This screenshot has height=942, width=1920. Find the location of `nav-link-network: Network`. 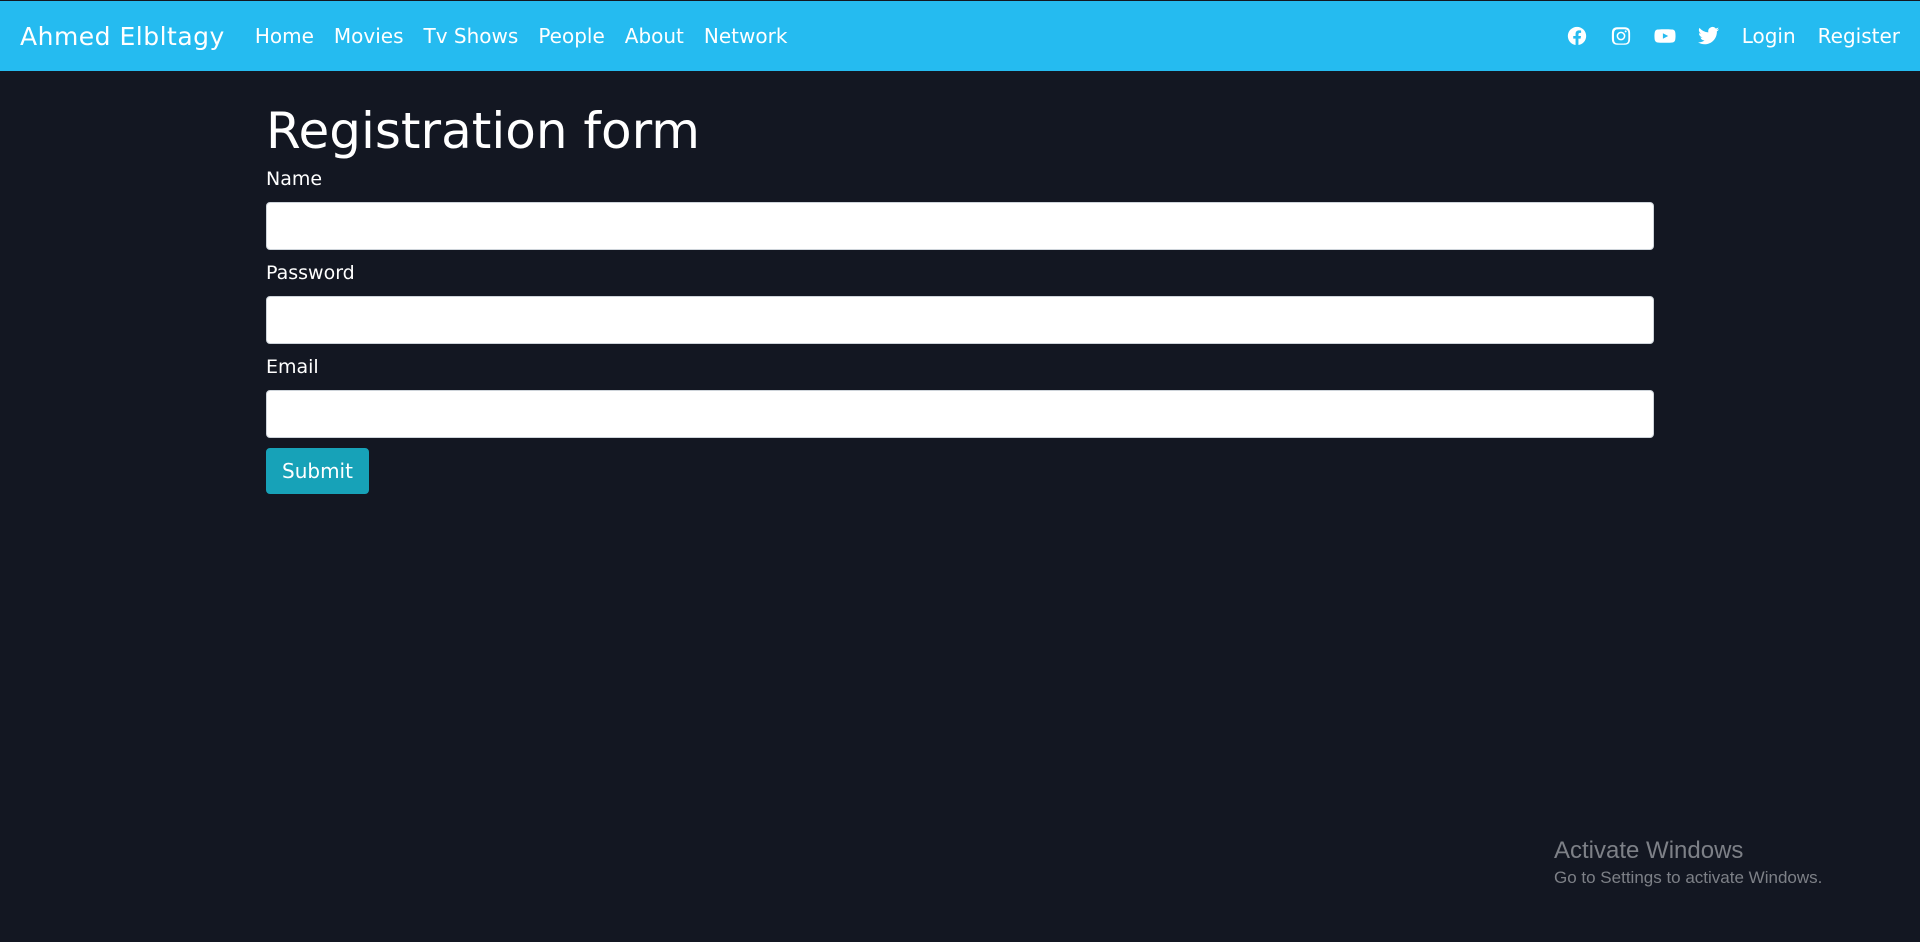

nav-link-network: Network is located at coordinates (746, 36).